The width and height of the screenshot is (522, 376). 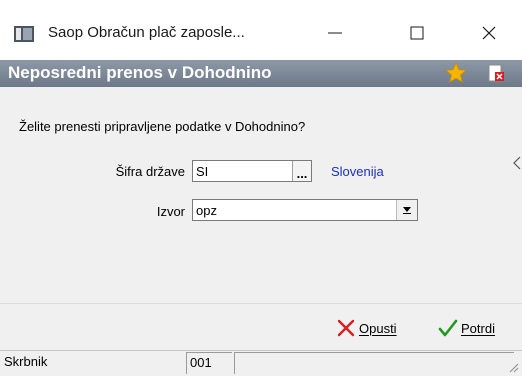 I want to click on country-code-label: Šifra države, so click(x=150, y=171).